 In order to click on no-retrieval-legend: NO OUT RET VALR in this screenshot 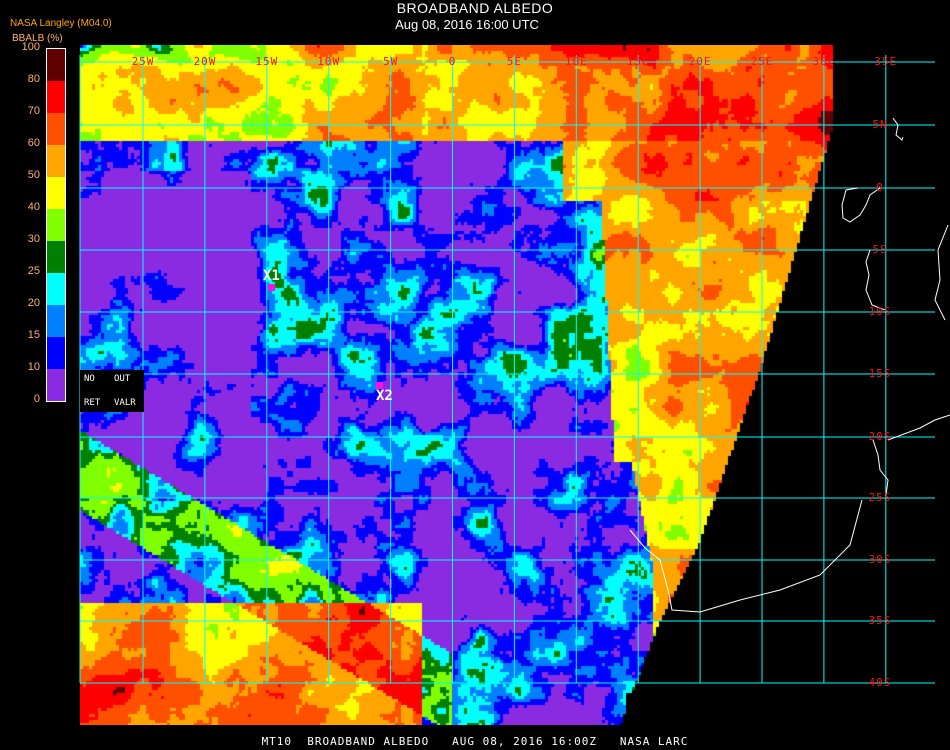, I will do `click(112, 391)`.